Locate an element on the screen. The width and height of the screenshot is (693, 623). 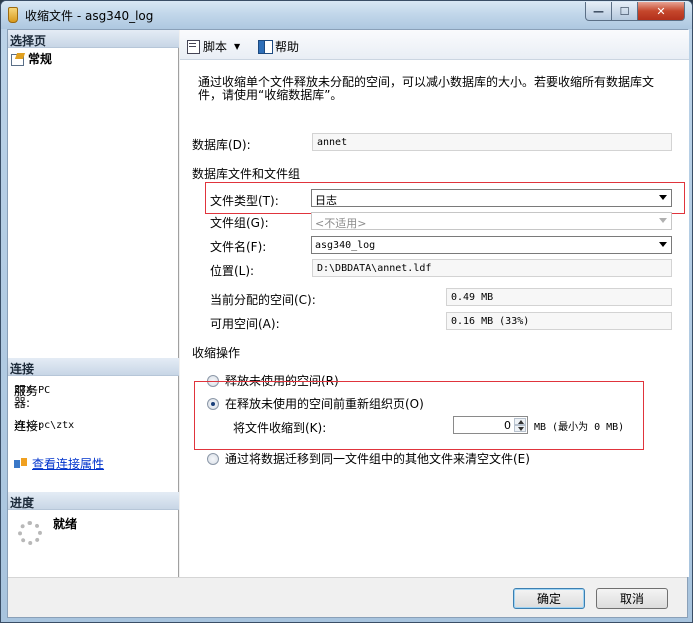
connection-header: 连接 is located at coordinates (93, 367).